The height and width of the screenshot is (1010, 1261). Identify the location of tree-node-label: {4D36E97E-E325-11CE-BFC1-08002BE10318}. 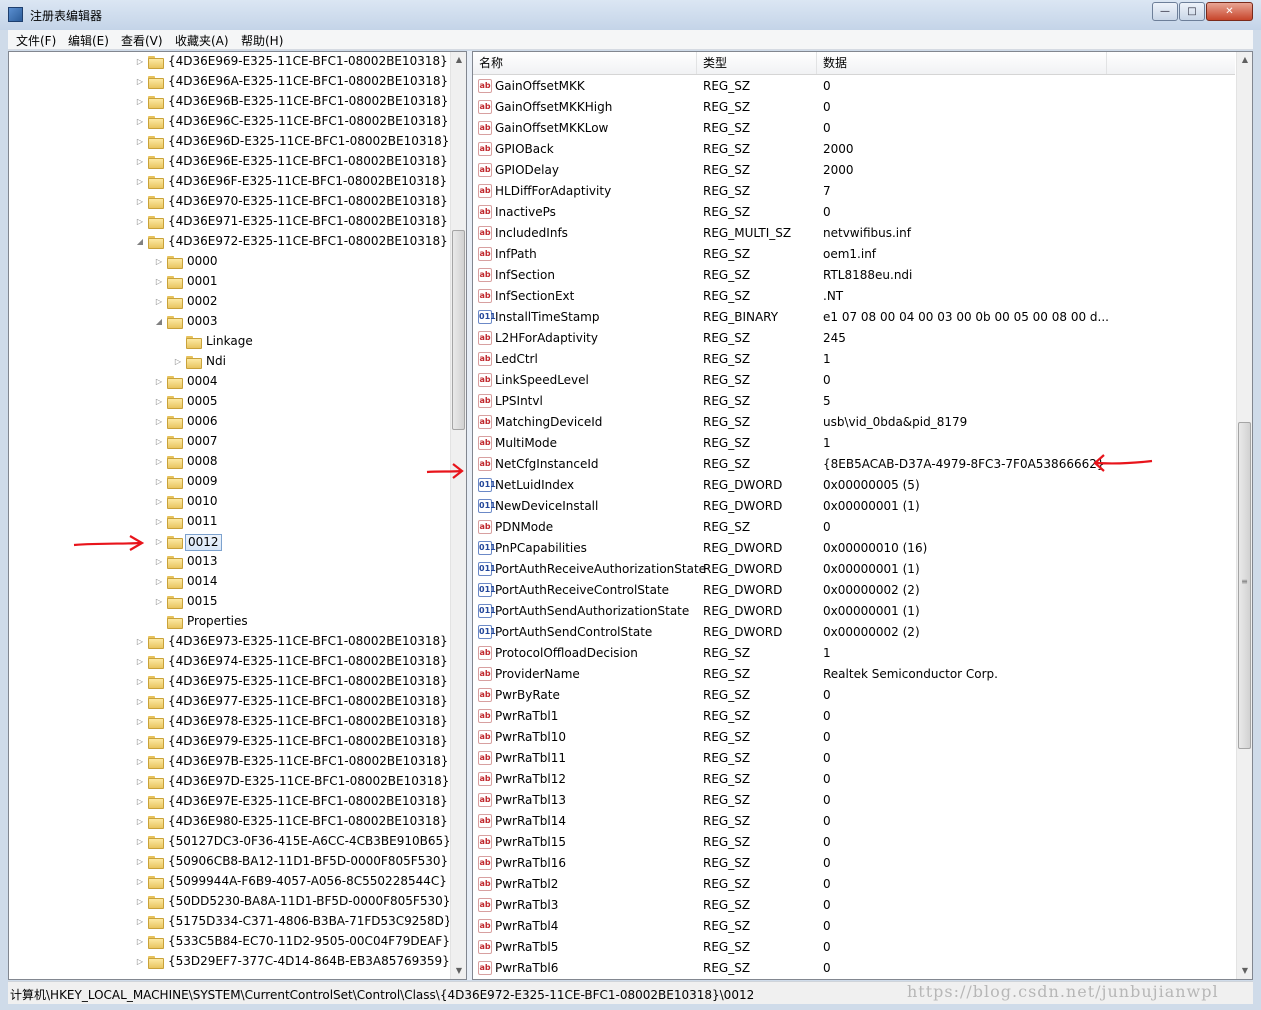
(307, 801).